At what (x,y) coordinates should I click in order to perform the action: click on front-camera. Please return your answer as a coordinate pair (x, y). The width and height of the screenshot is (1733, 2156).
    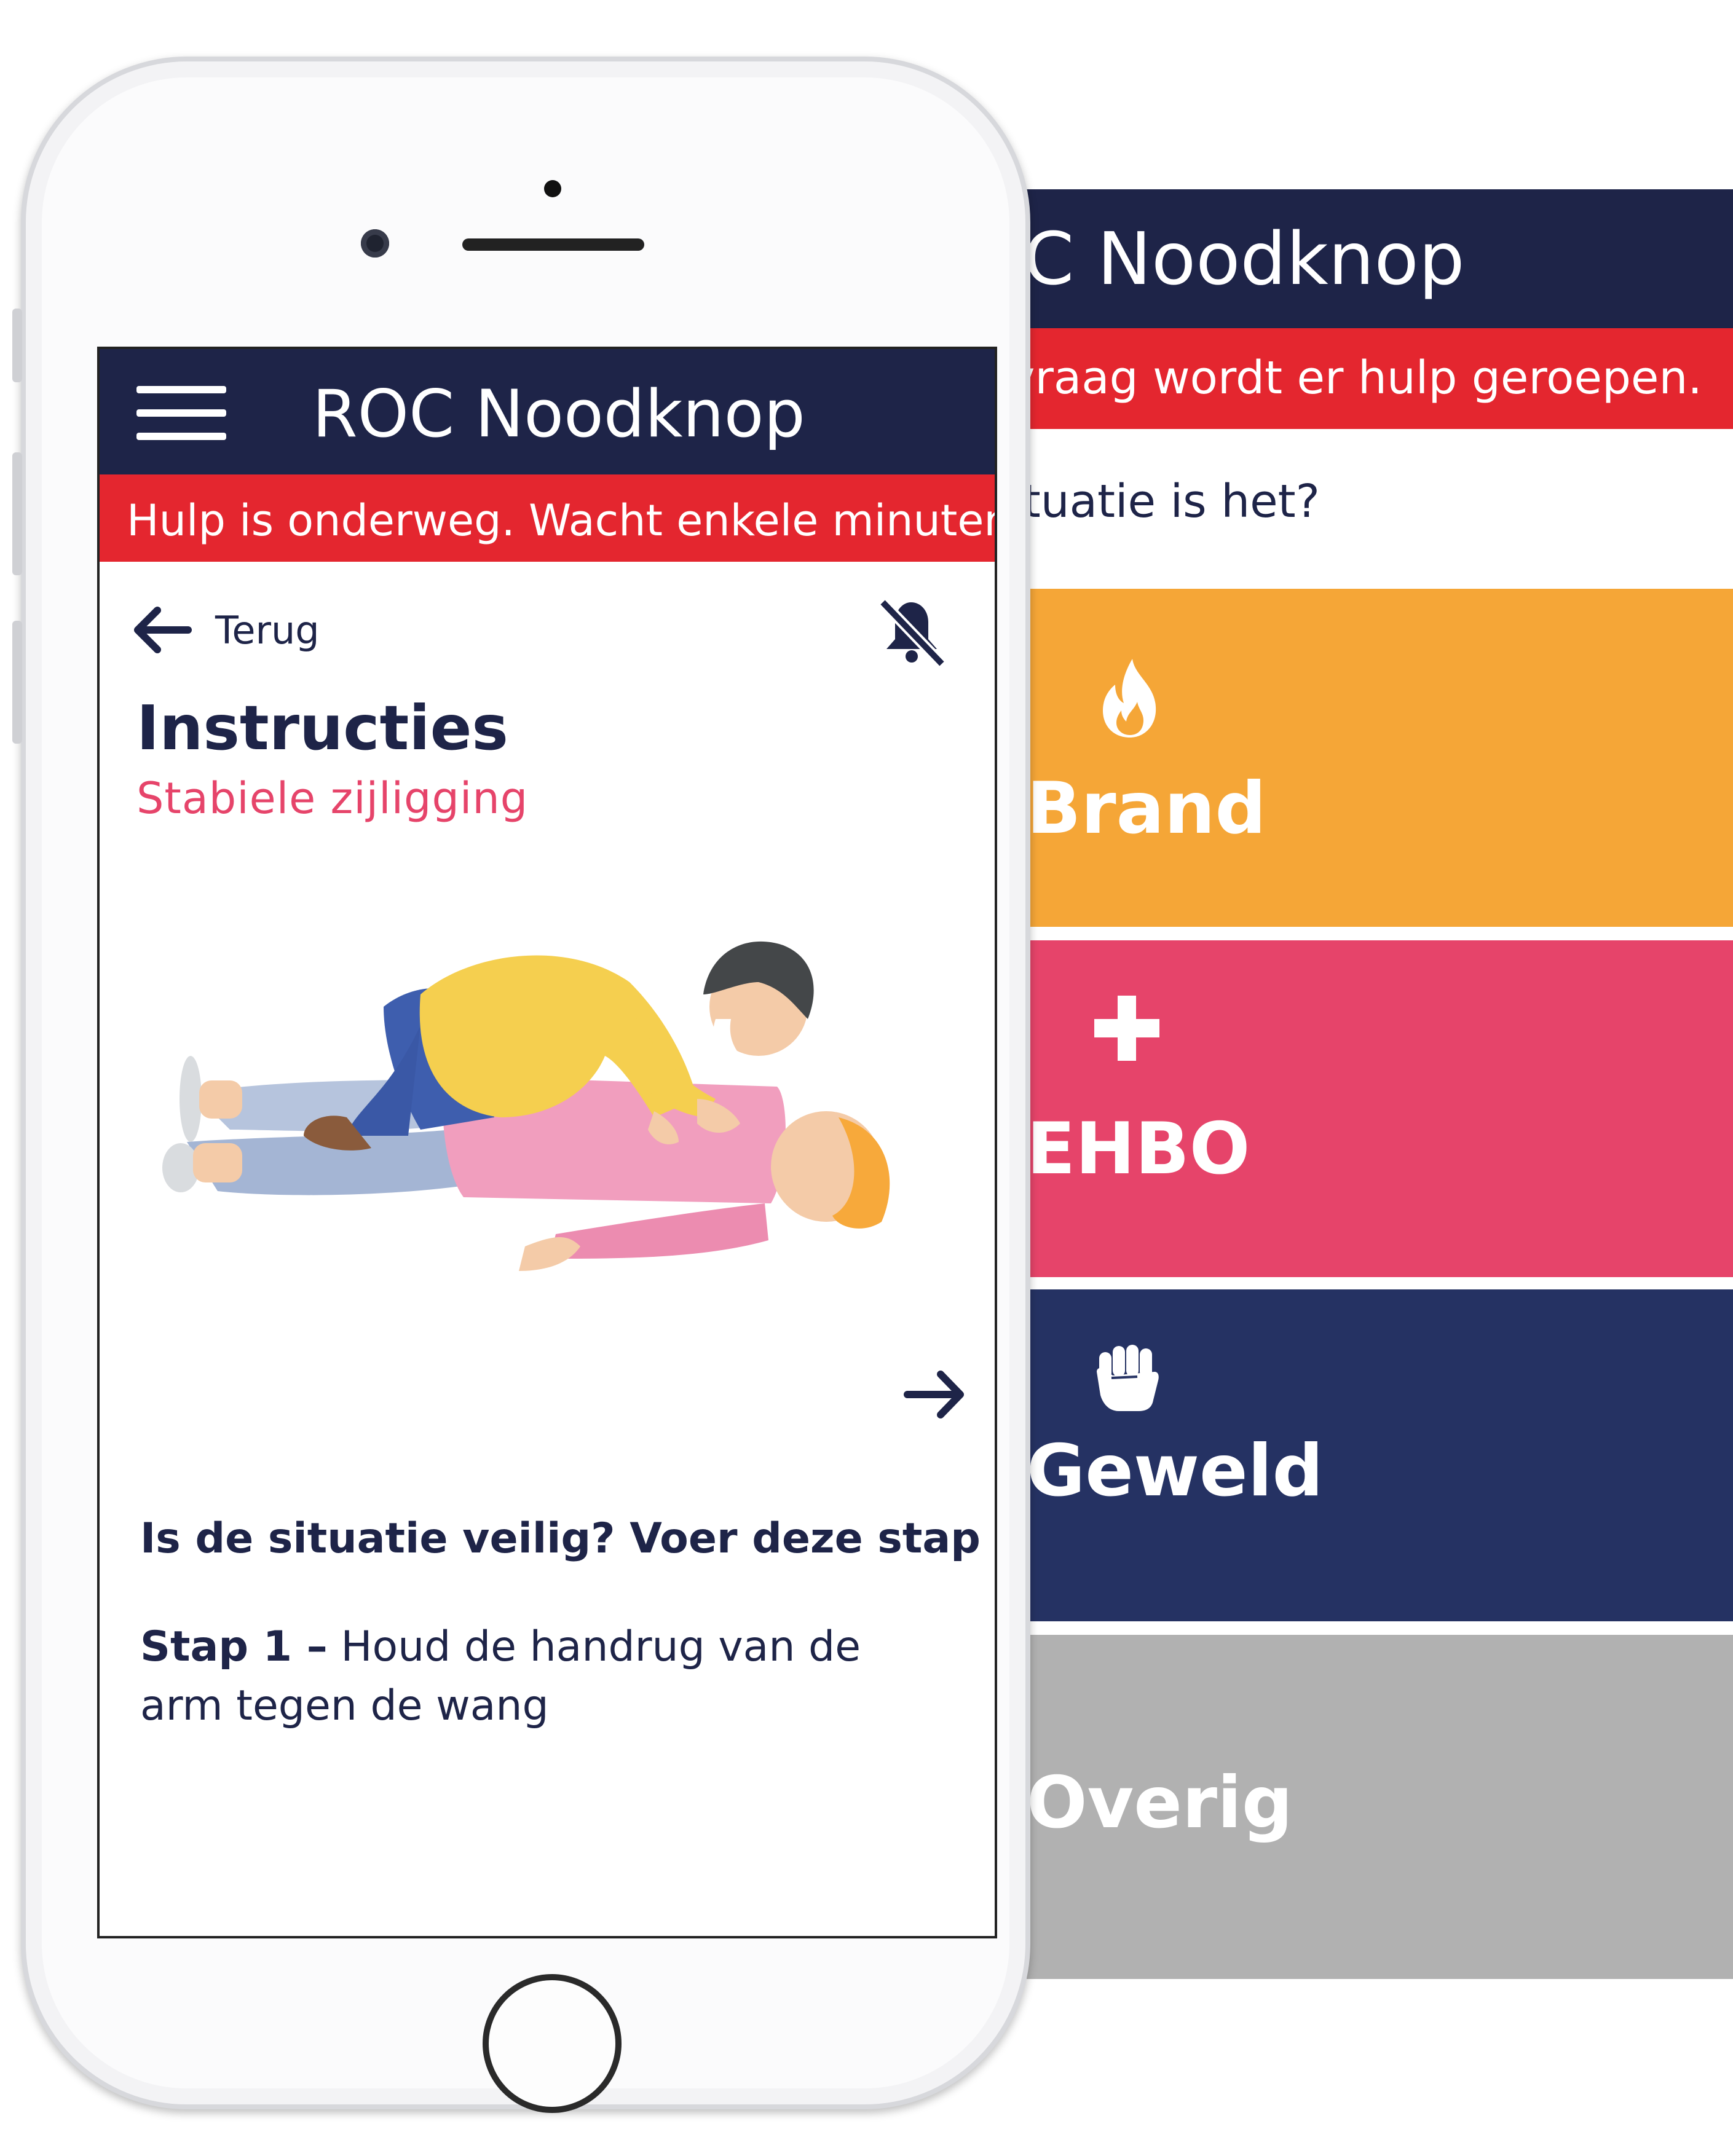
    Looking at the image, I should click on (375, 244).